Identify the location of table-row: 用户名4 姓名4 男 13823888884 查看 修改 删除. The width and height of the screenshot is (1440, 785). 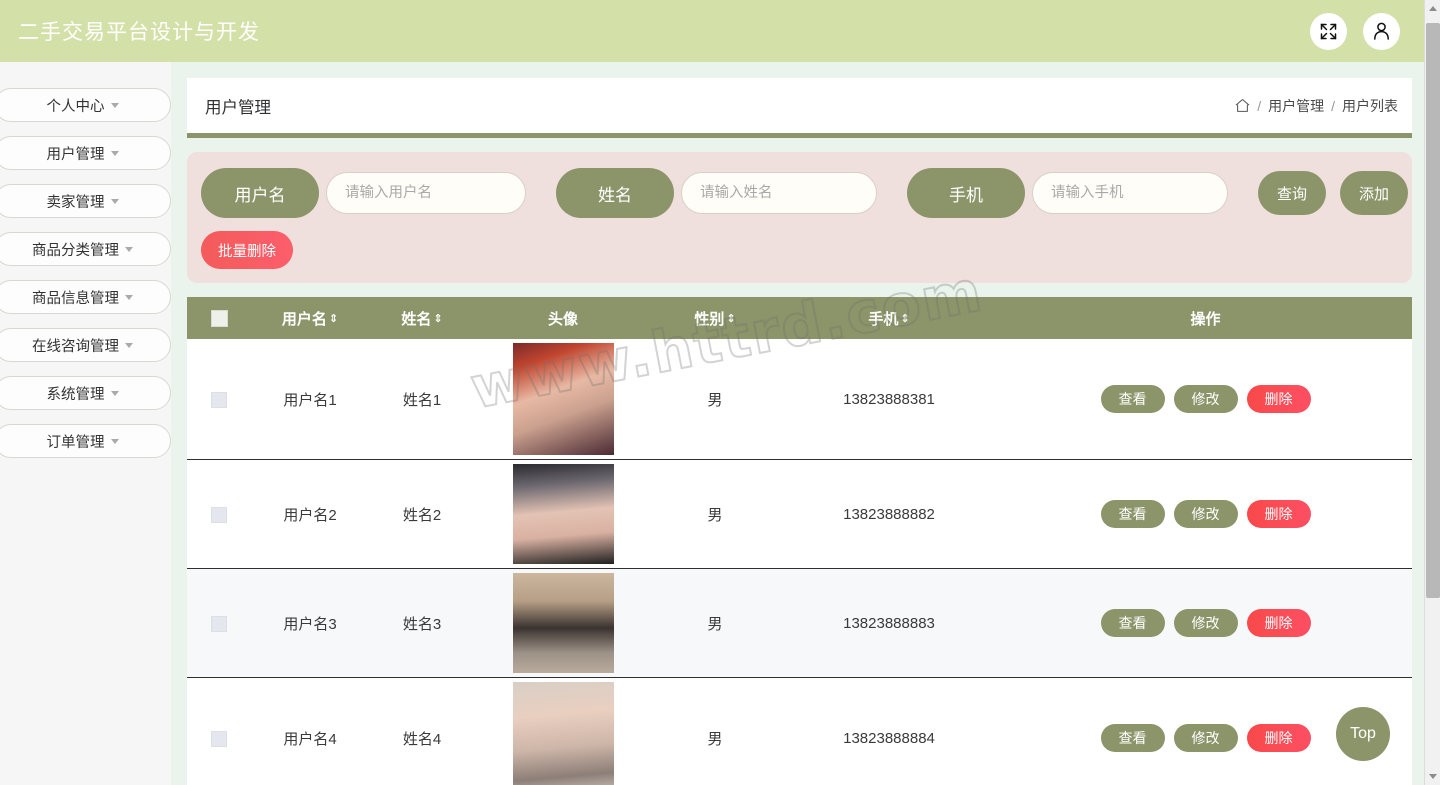
(799, 731).